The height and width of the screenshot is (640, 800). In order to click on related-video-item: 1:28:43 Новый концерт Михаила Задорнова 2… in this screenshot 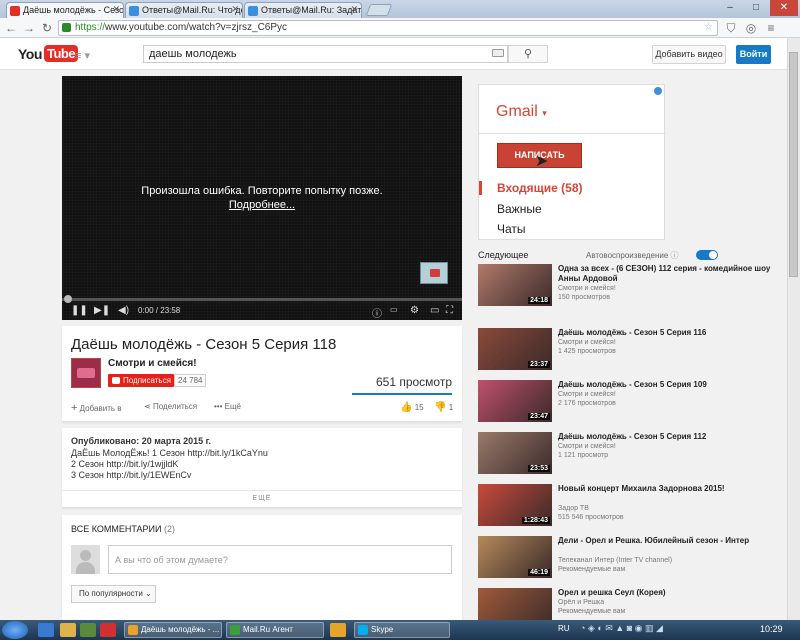, I will do `click(628, 508)`.